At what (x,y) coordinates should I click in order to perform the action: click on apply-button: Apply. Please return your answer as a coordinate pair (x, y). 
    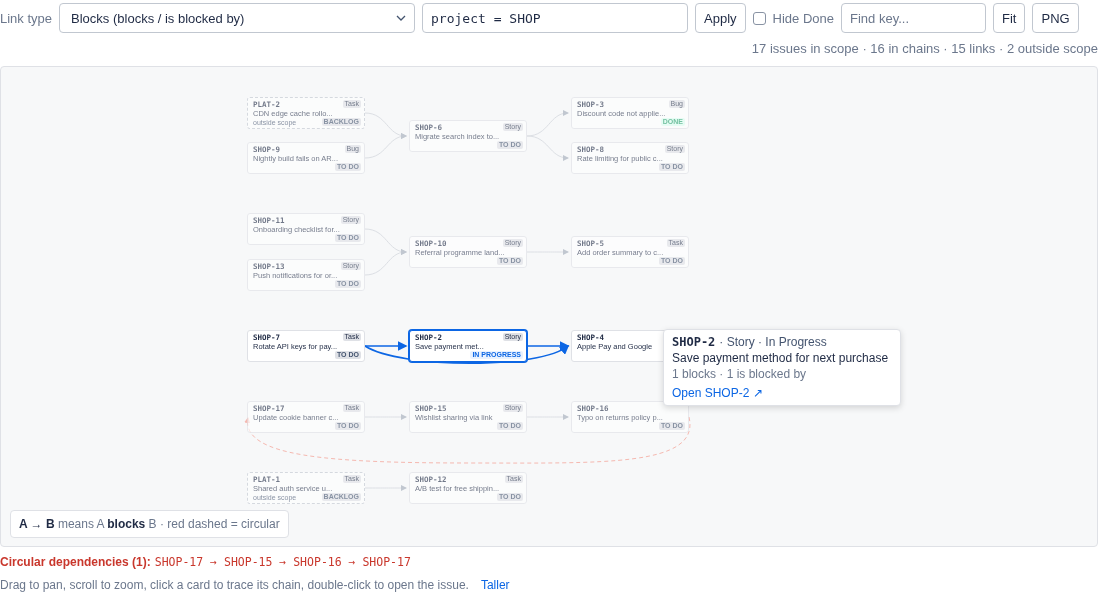
    Looking at the image, I should click on (720, 18).